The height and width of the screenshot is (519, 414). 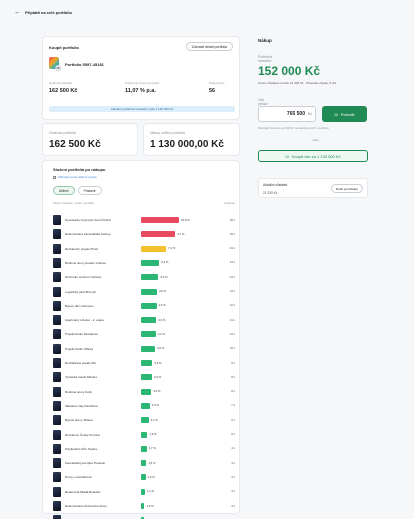 What do you see at coordinates (270, 193) in the screenshot?
I see `account-value: 21 330 Kč` at bounding box center [270, 193].